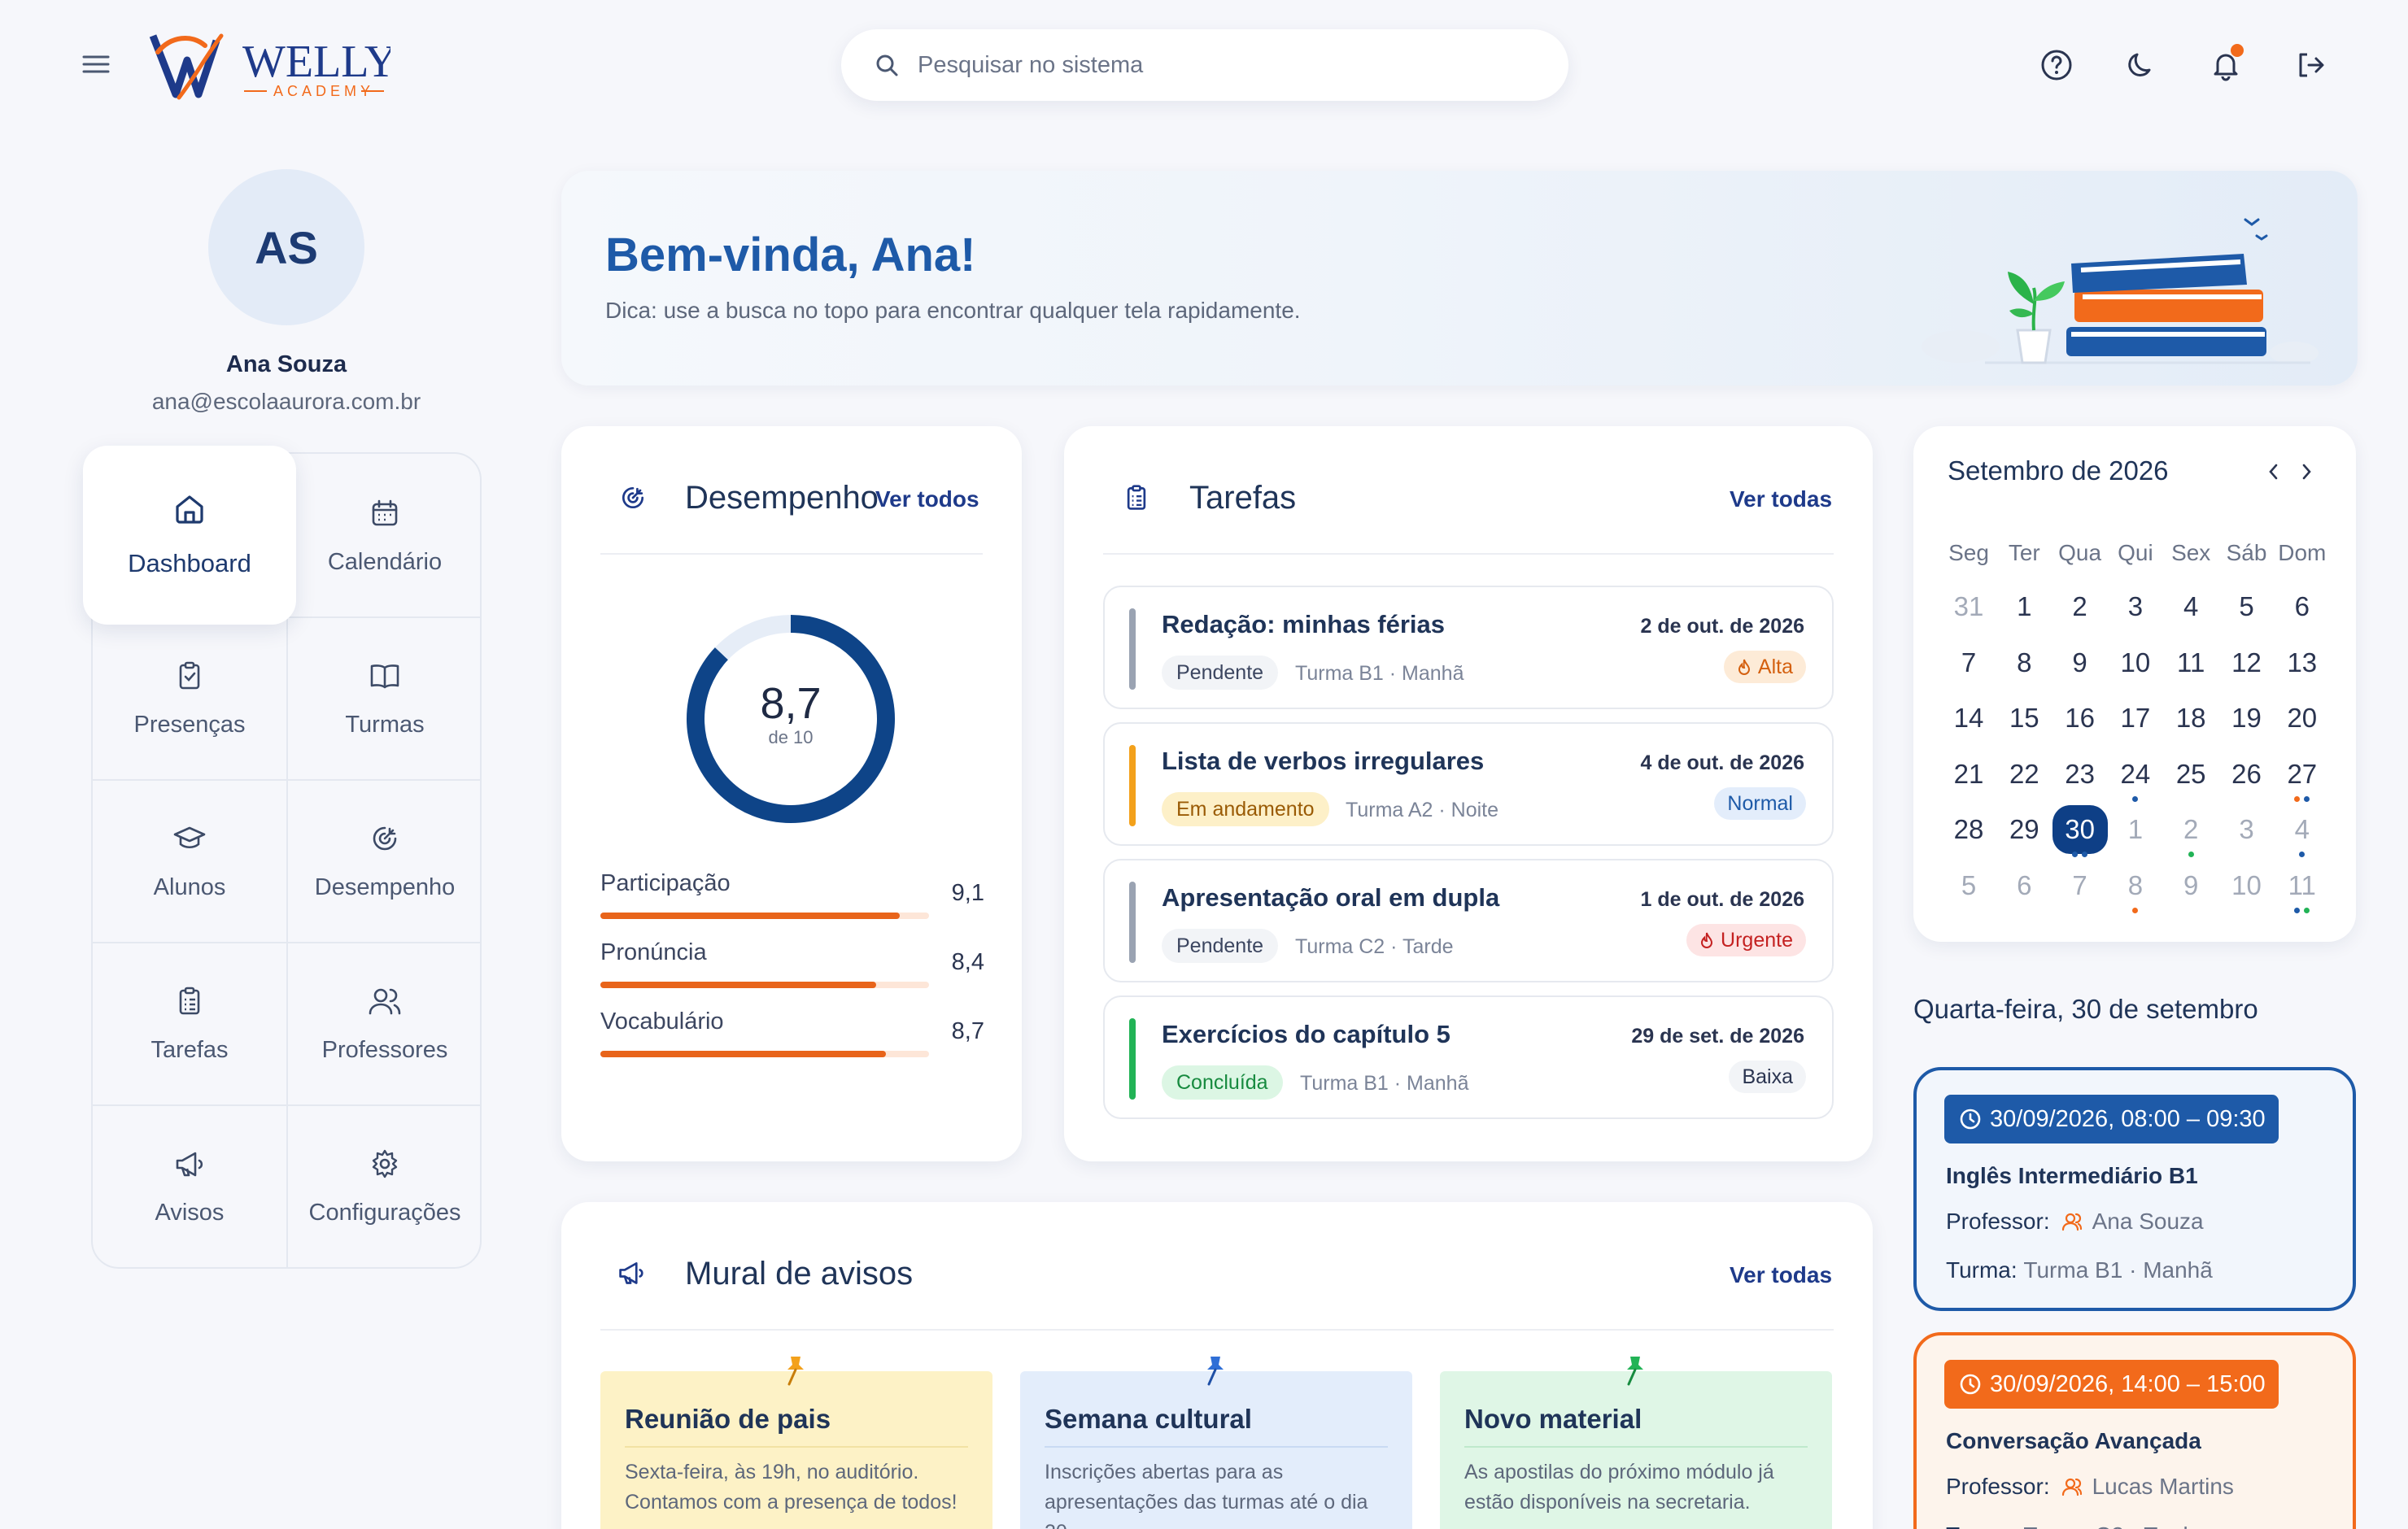 Image resolution: width=2408 pixels, height=1529 pixels. Describe the element at coordinates (385, 724) in the screenshot. I see `sidebar-item-label: Turmas` at that location.